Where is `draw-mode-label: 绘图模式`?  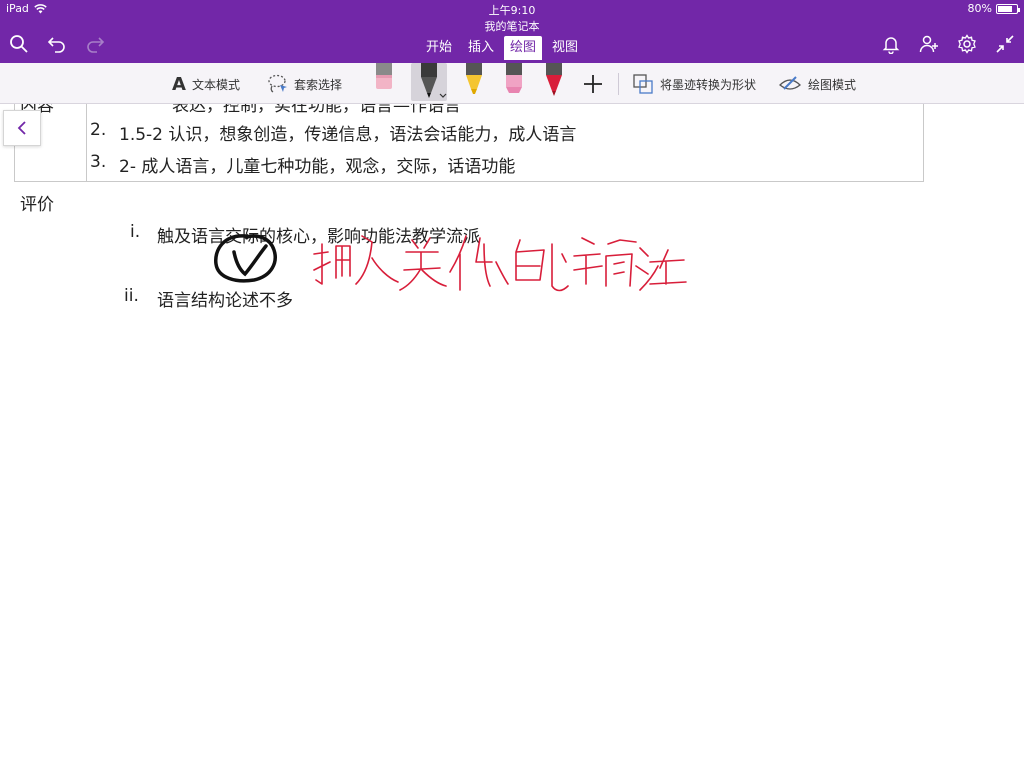
draw-mode-label: 绘图模式 is located at coordinates (832, 84).